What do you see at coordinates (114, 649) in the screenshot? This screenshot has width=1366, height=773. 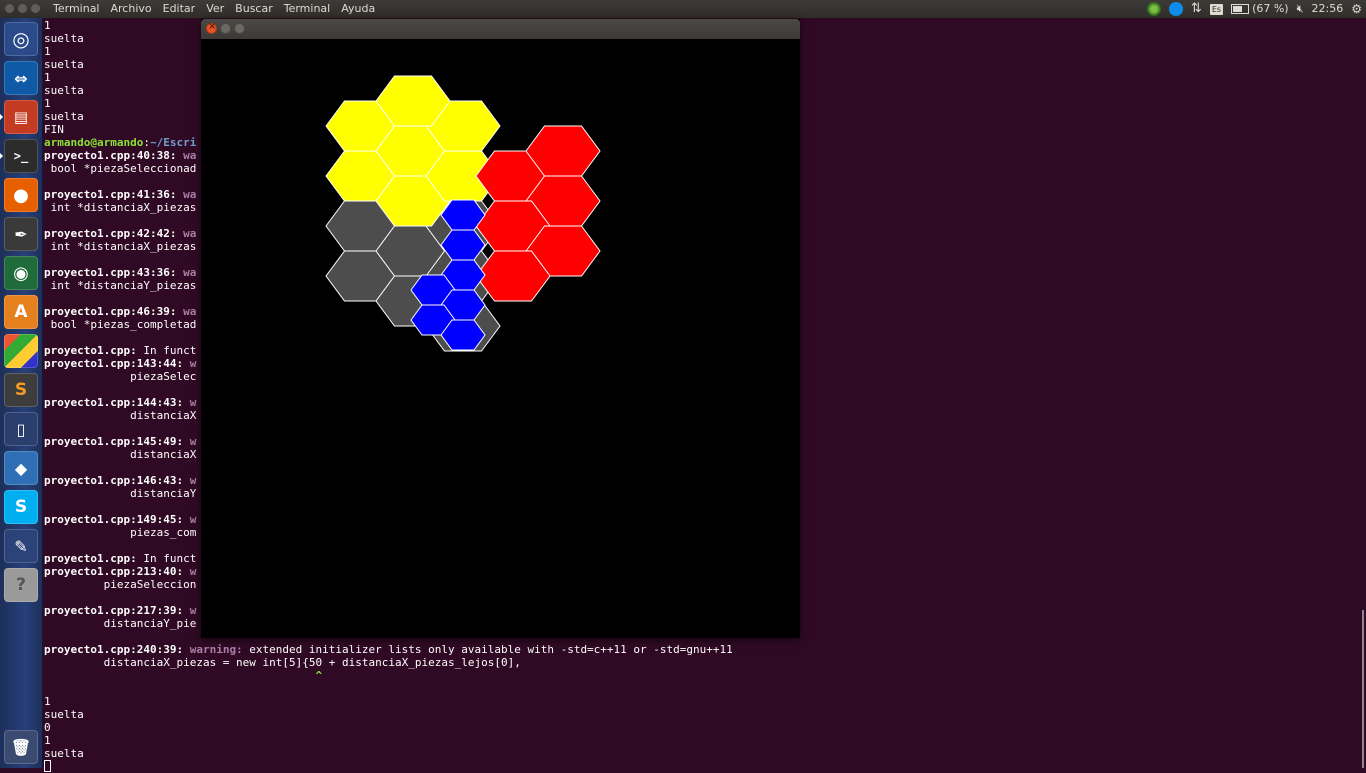 I see `compiler-location: proyecto1.cpp:240:39:` at bounding box center [114, 649].